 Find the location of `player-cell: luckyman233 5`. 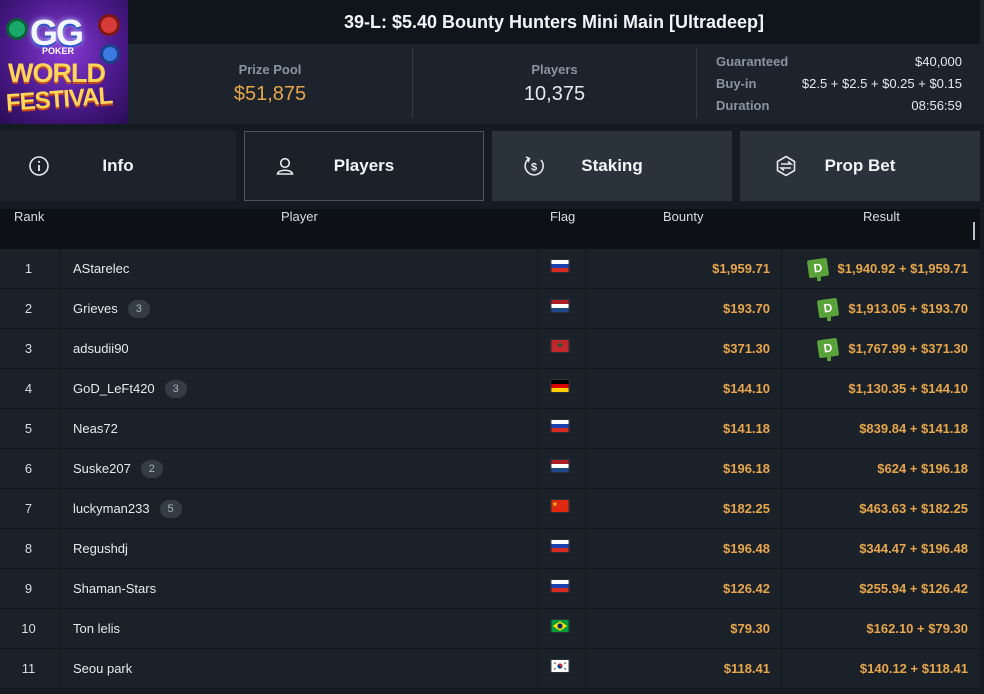

player-cell: luckyman233 5 is located at coordinates (127, 509).